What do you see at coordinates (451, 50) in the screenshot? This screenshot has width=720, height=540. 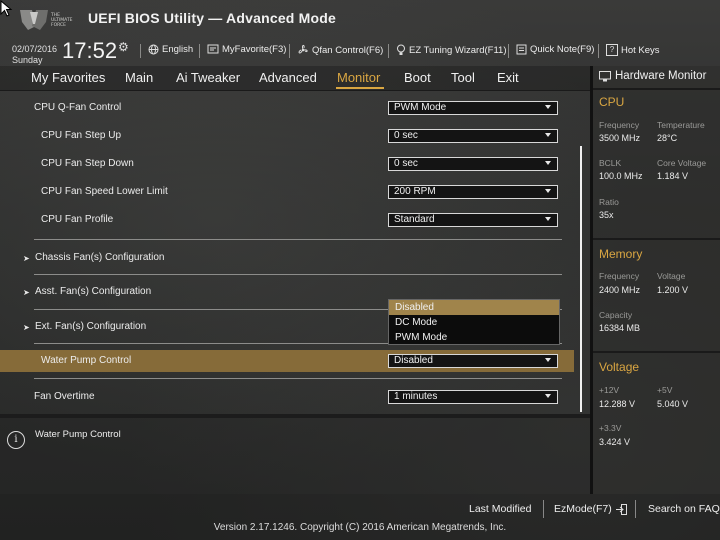 I see `ez-tuning-wizard-button: EZ Tuning Wizard(F11)` at bounding box center [451, 50].